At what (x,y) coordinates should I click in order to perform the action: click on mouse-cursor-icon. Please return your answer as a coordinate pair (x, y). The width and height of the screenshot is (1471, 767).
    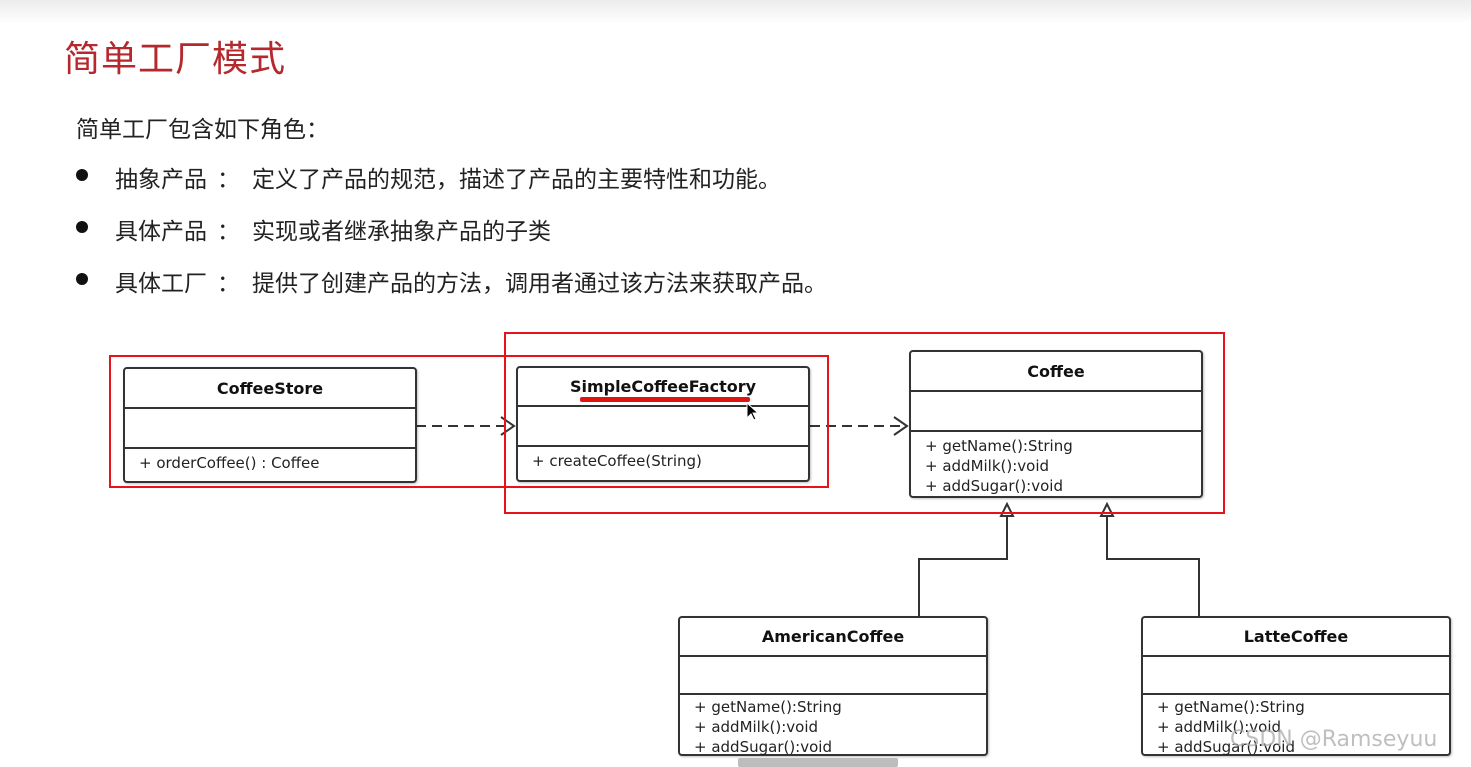
    Looking at the image, I should click on (753, 411).